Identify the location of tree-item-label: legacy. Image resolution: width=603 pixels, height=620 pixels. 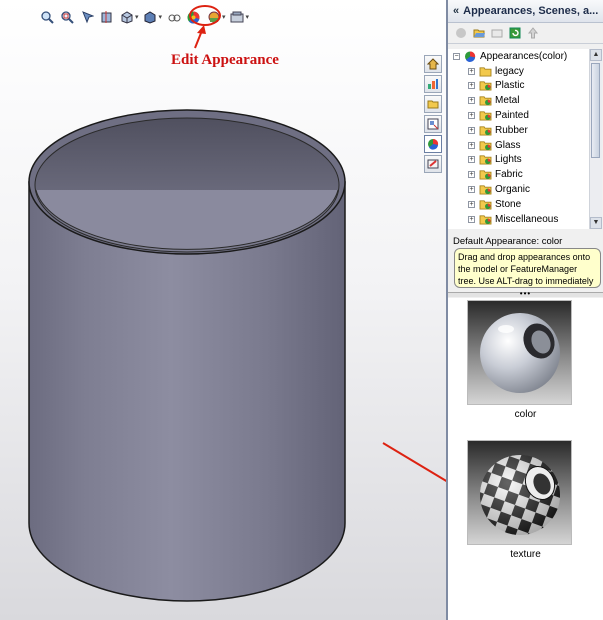
(509, 71).